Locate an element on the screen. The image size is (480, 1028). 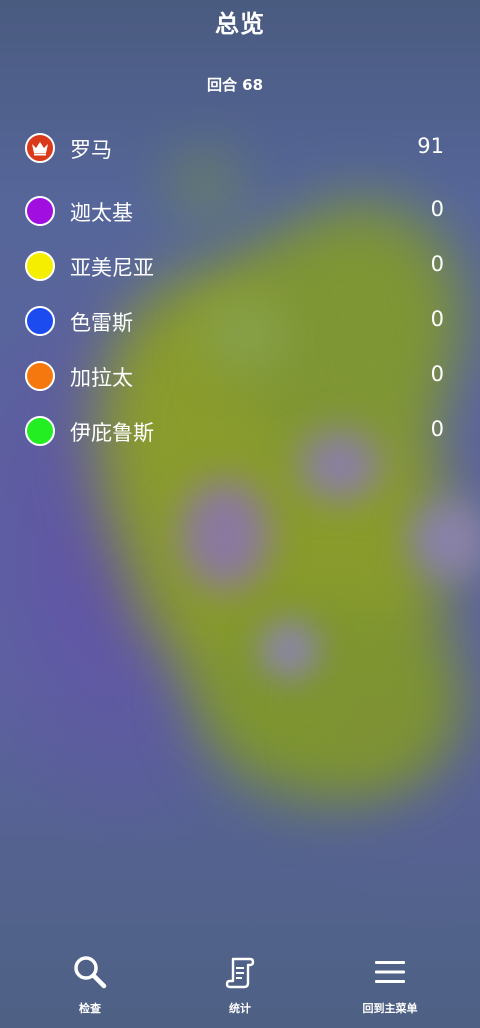
civ-score: 91 is located at coordinates (430, 146).